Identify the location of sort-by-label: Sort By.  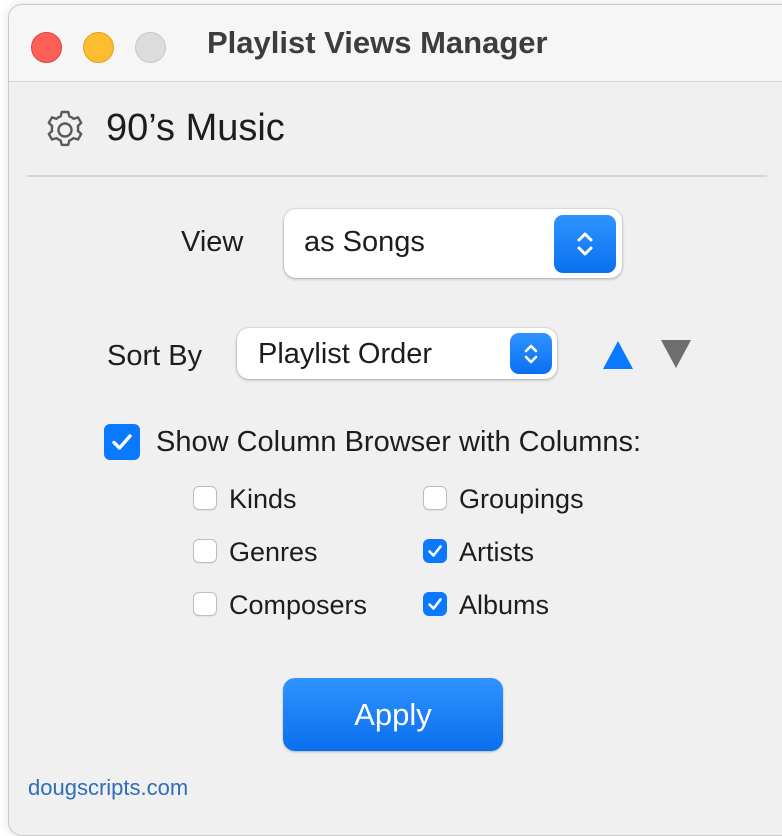
(155, 356).